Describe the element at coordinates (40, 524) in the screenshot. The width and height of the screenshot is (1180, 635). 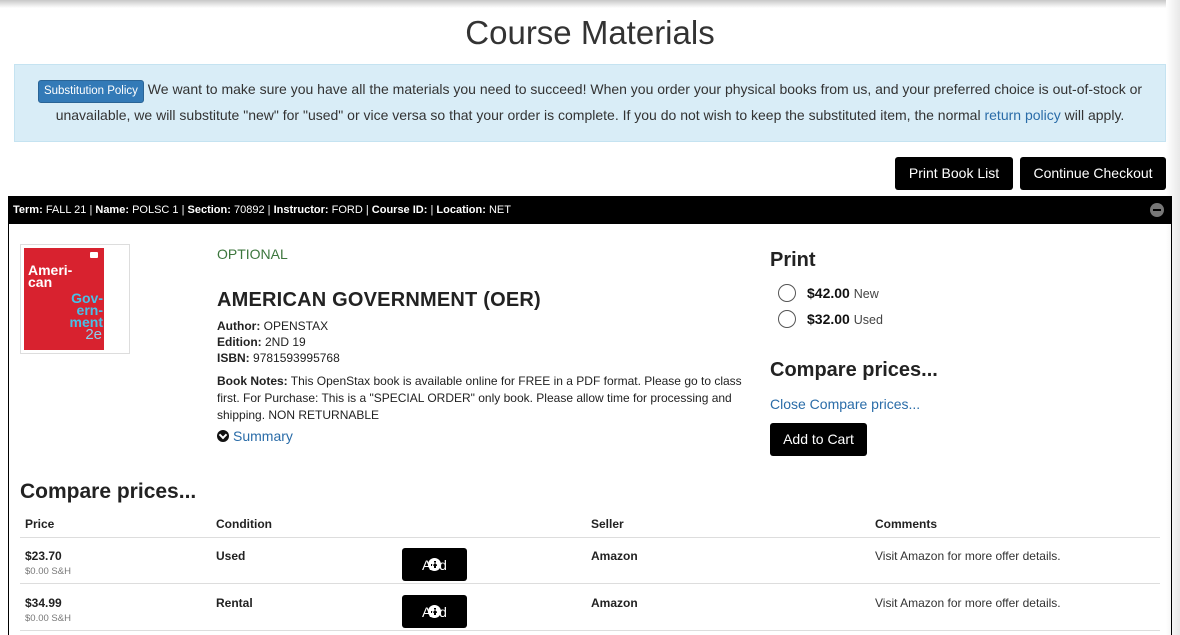
I see `col-price: Price` at that location.